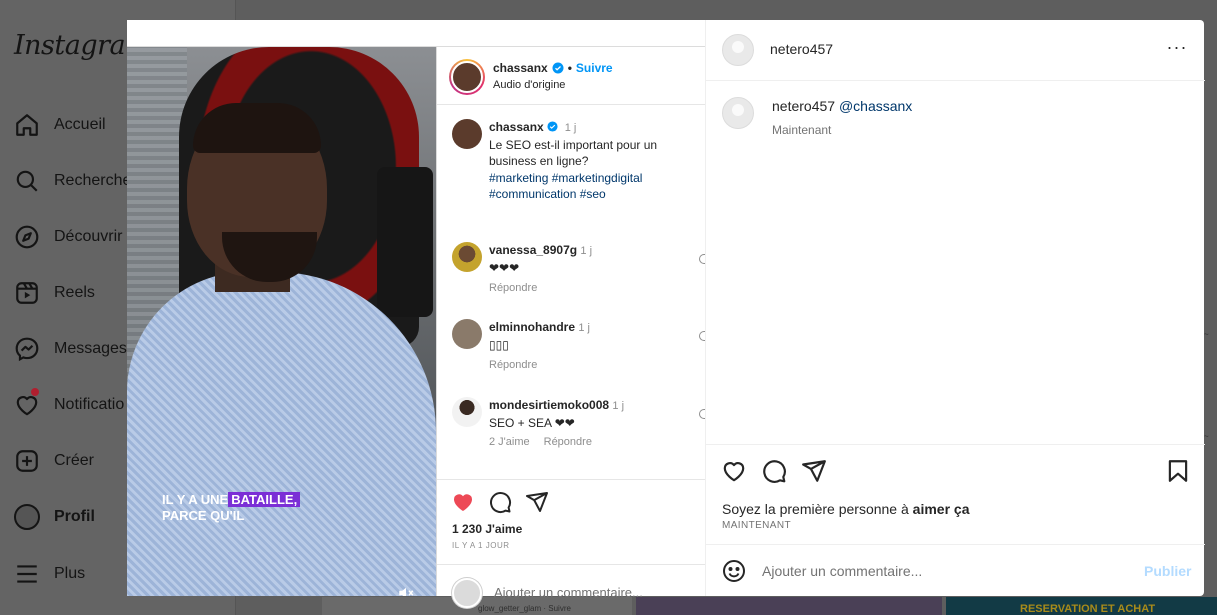 This screenshot has width=1217, height=615. I want to click on comment-input, so click(947, 571).